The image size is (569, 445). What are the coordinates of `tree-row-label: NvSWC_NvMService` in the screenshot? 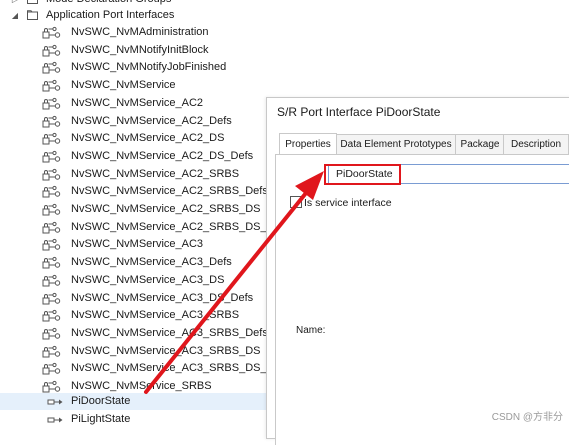 It's located at (123, 85).